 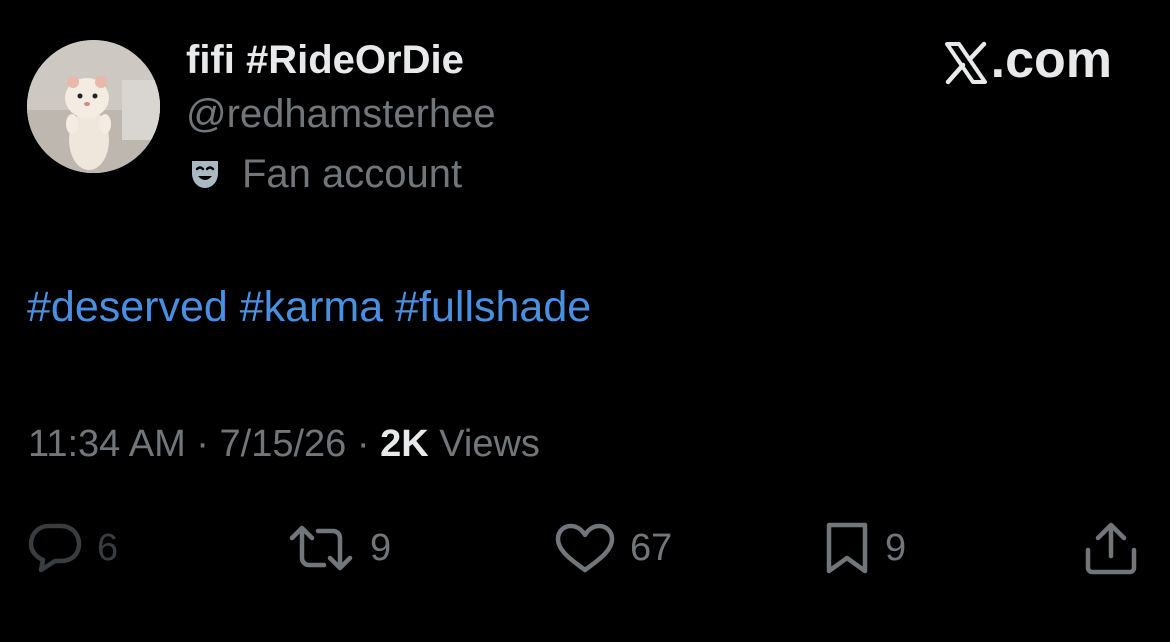 I want to click on account-label-text: Fan account, so click(x=352, y=173).